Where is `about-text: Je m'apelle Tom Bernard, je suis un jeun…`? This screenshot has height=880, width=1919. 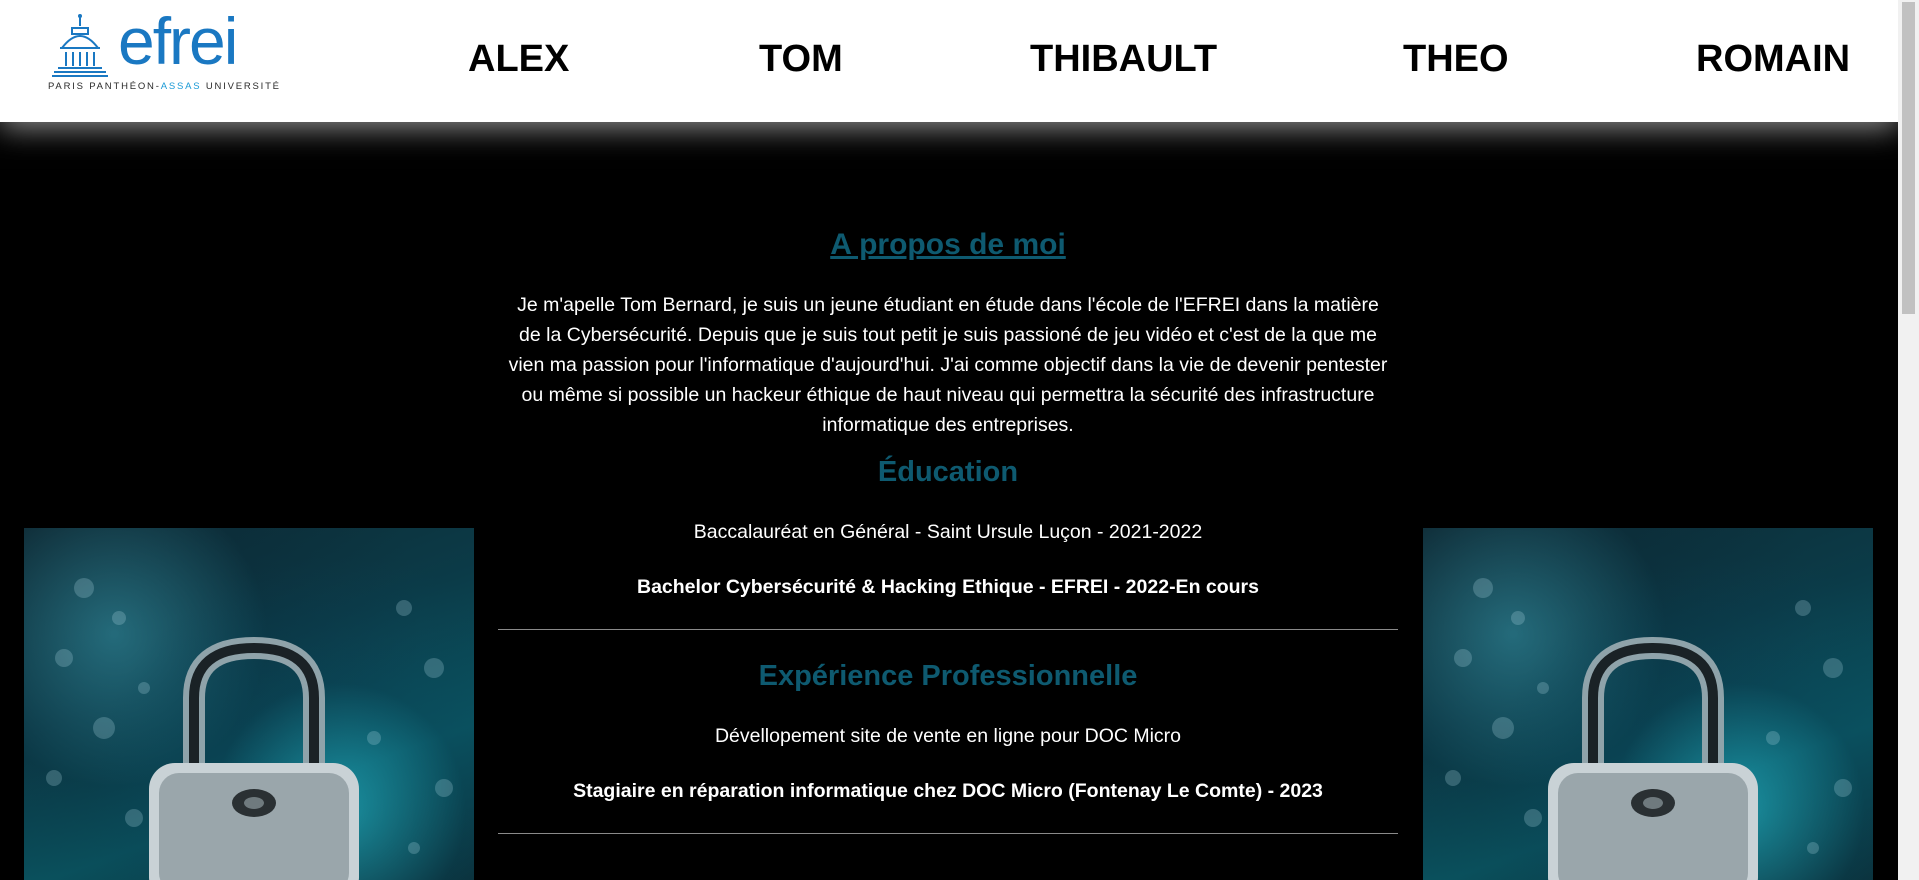 about-text: Je m'apelle Tom Bernard, je suis un jeun… is located at coordinates (948, 365).